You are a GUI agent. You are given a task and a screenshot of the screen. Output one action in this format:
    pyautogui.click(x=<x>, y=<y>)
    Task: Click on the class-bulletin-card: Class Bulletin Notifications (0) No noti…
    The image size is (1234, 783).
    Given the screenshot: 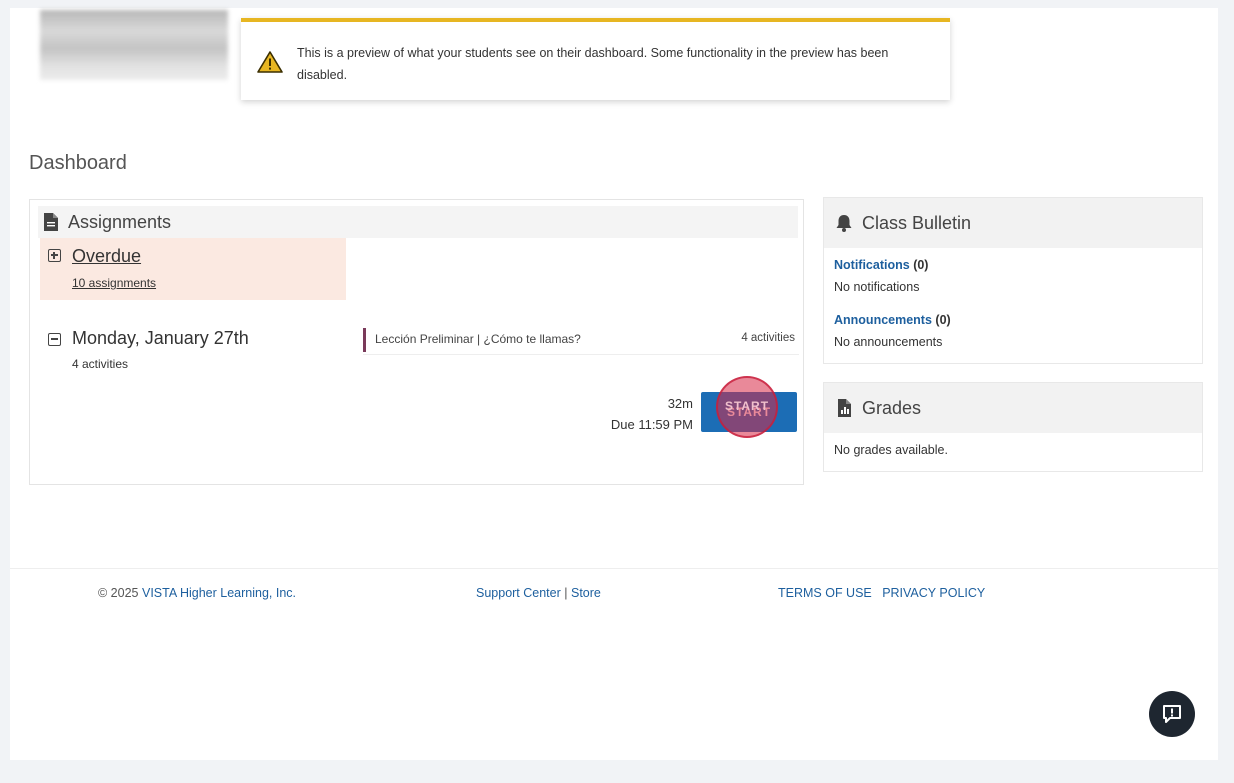 What is the action you would take?
    pyautogui.click(x=1013, y=280)
    